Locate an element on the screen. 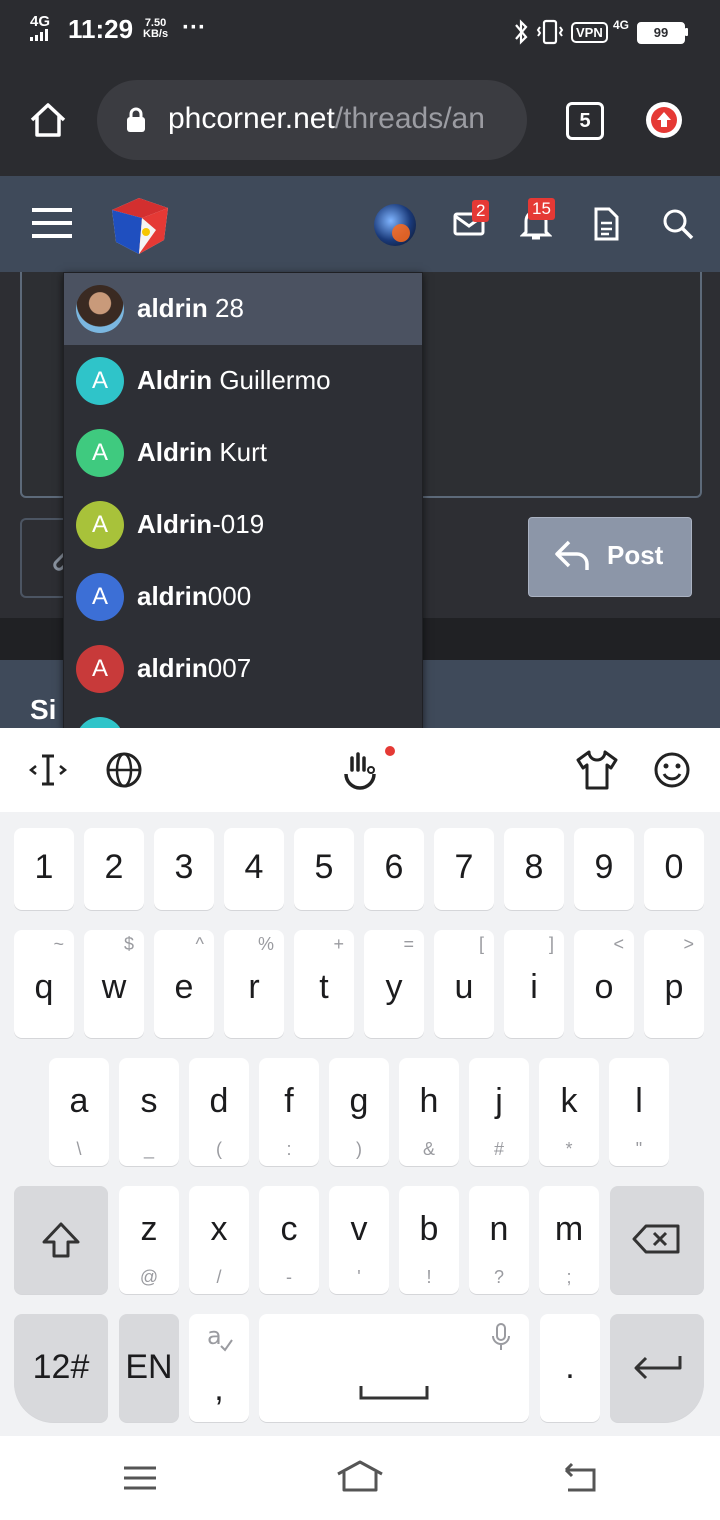 The height and width of the screenshot is (1520, 720). key-m: m; is located at coordinates (569, 1240).